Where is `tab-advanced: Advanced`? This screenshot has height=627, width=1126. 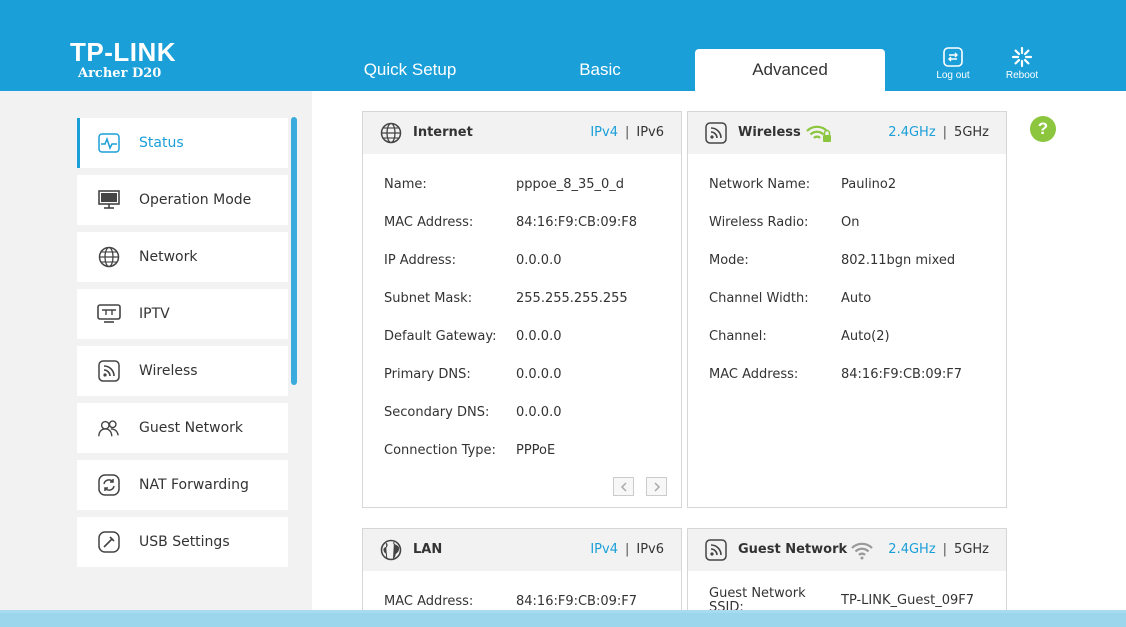 tab-advanced: Advanced is located at coordinates (790, 70).